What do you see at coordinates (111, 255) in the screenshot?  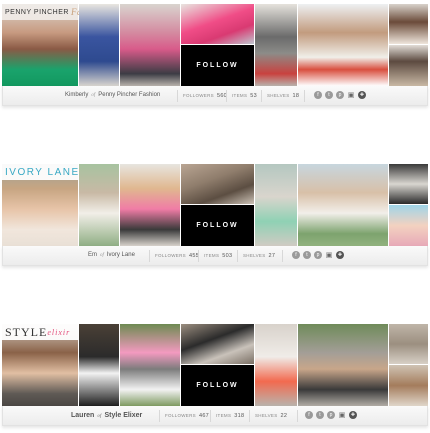 I see `blogger-name: Em of Ivory Lane` at bounding box center [111, 255].